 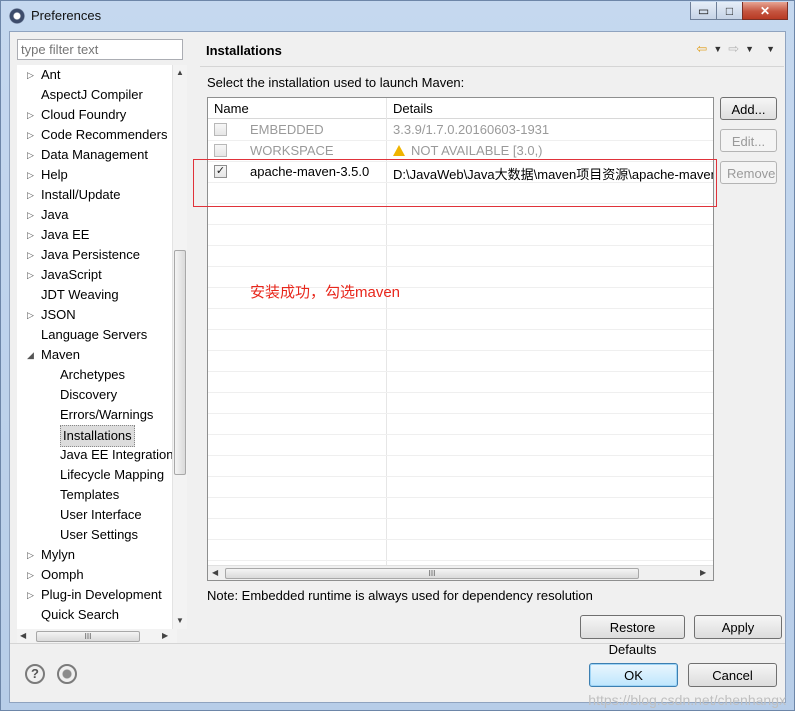 I want to click on sidebar-item-label: Language Servers, so click(x=94, y=334).